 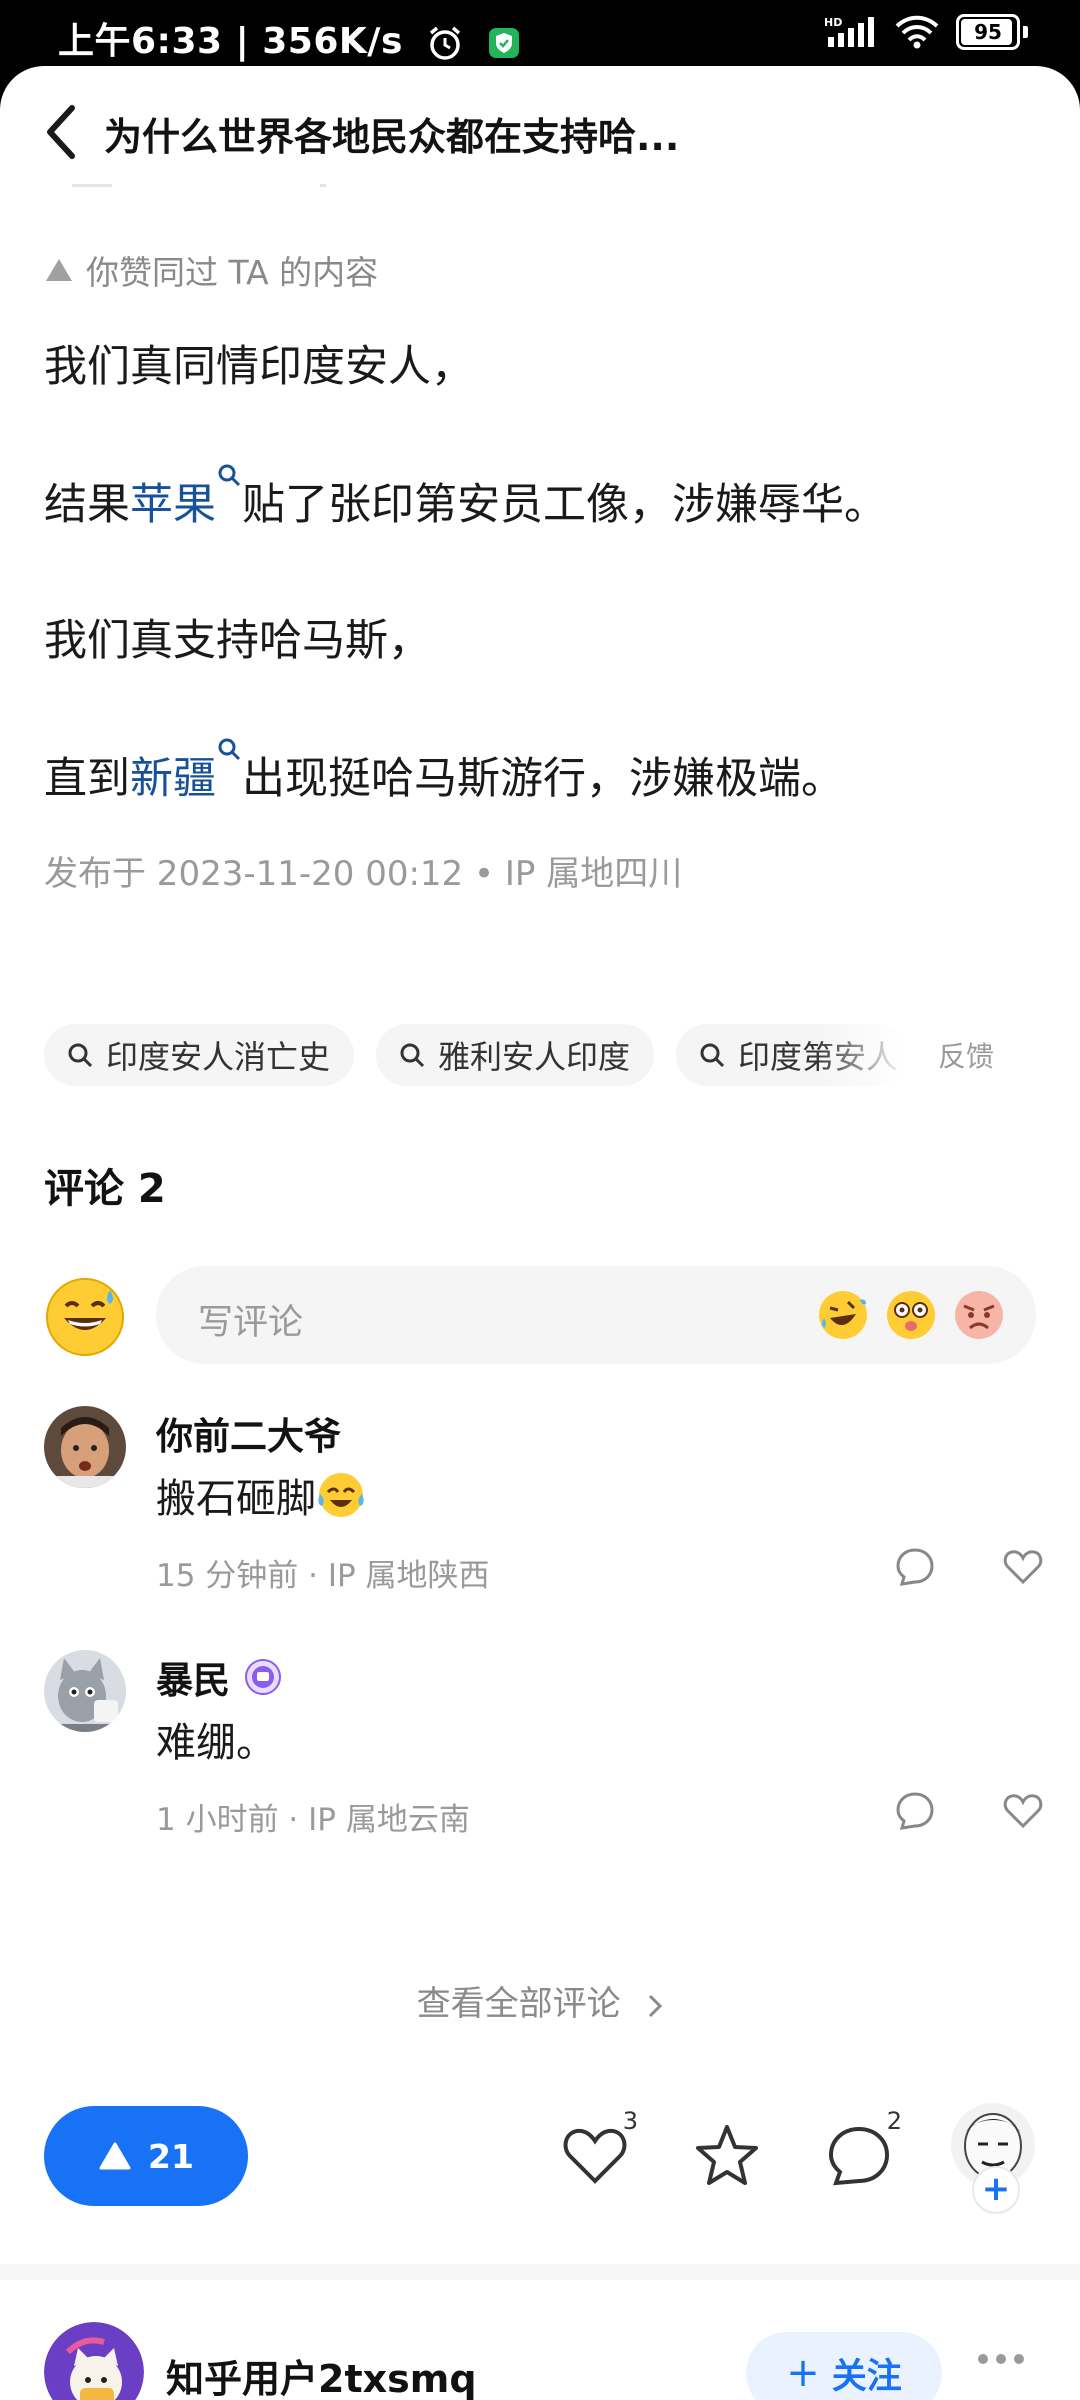 What do you see at coordinates (321, 2374) in the screenshot?
I see `next-author-name: 知乎用户2txsmq` at bounding box center [321, 2374].